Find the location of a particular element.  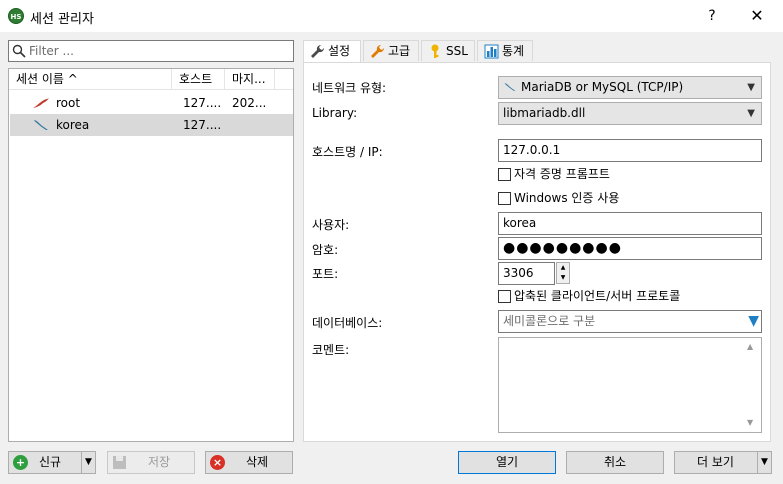

password-label: 암호: is located at coordinates (325, 250).